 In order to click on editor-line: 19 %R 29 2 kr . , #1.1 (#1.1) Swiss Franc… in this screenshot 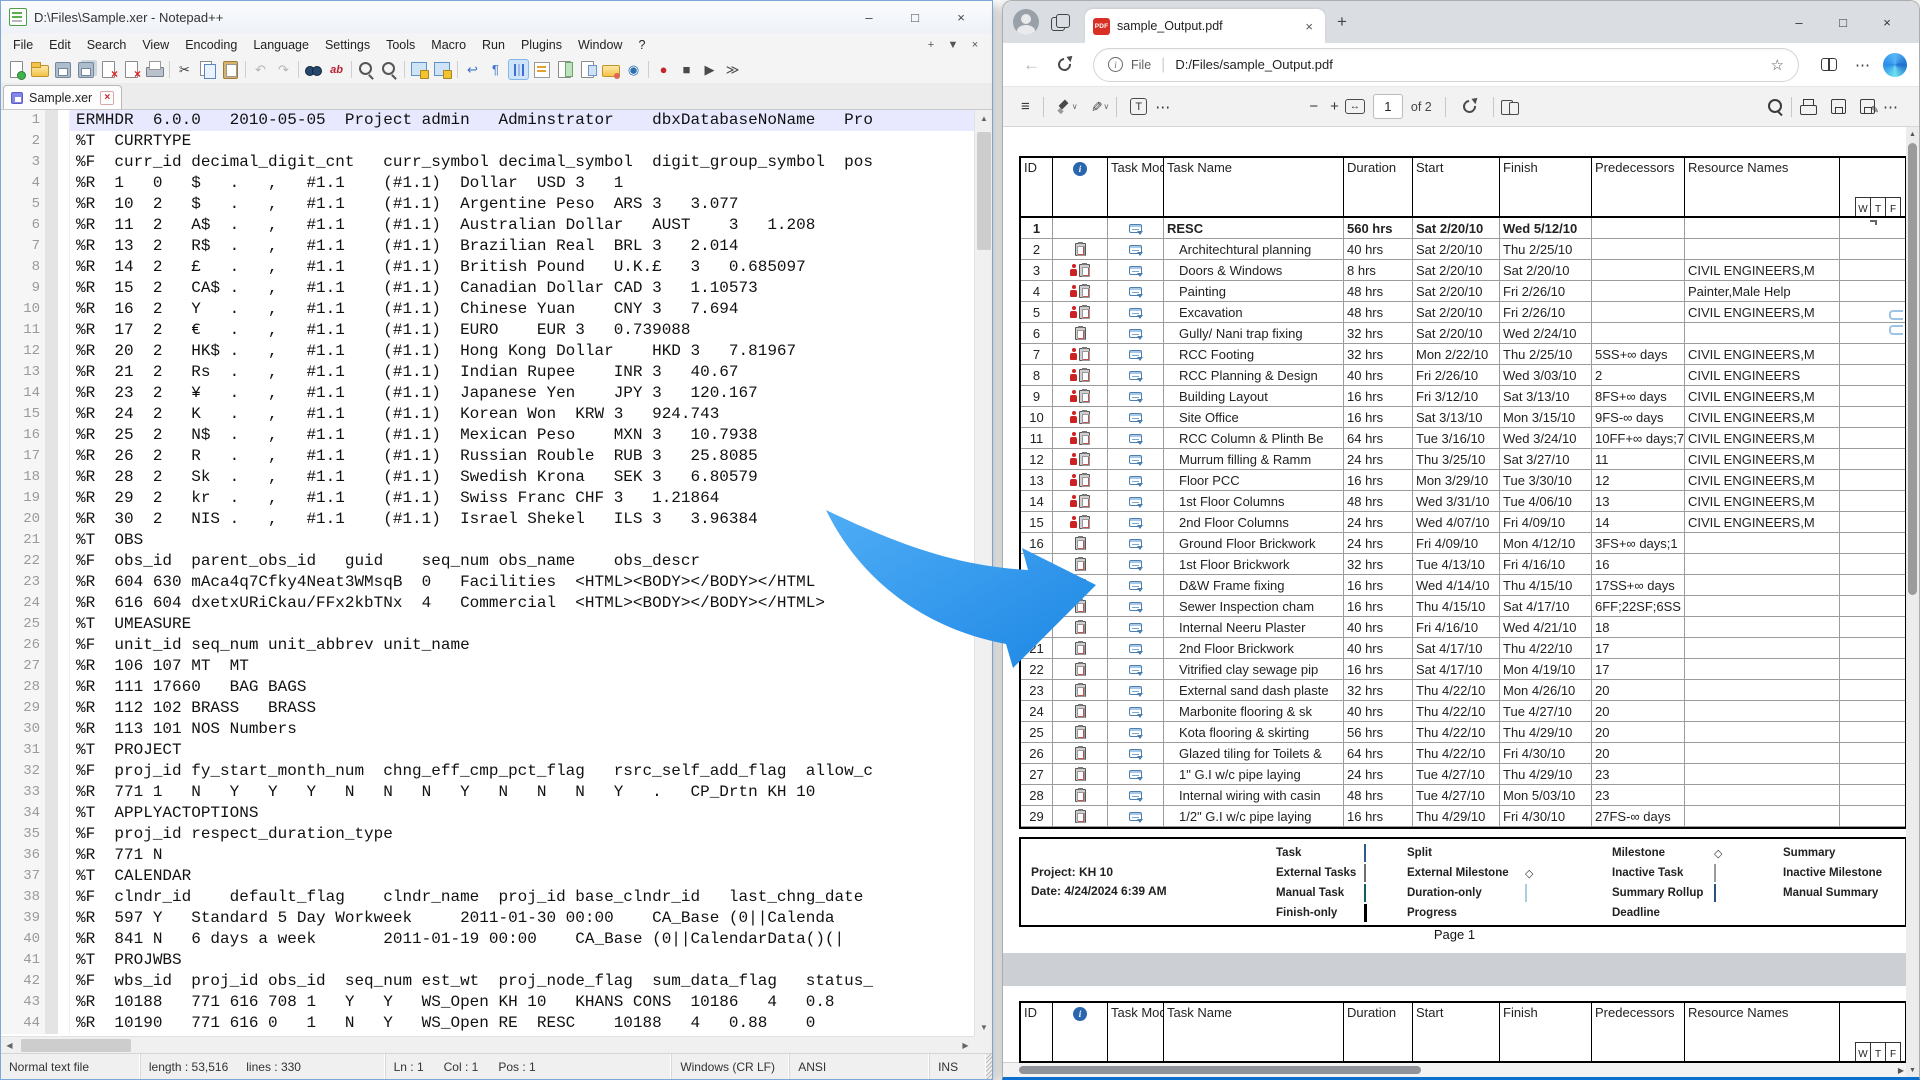, I will do `click(487, 498)`.